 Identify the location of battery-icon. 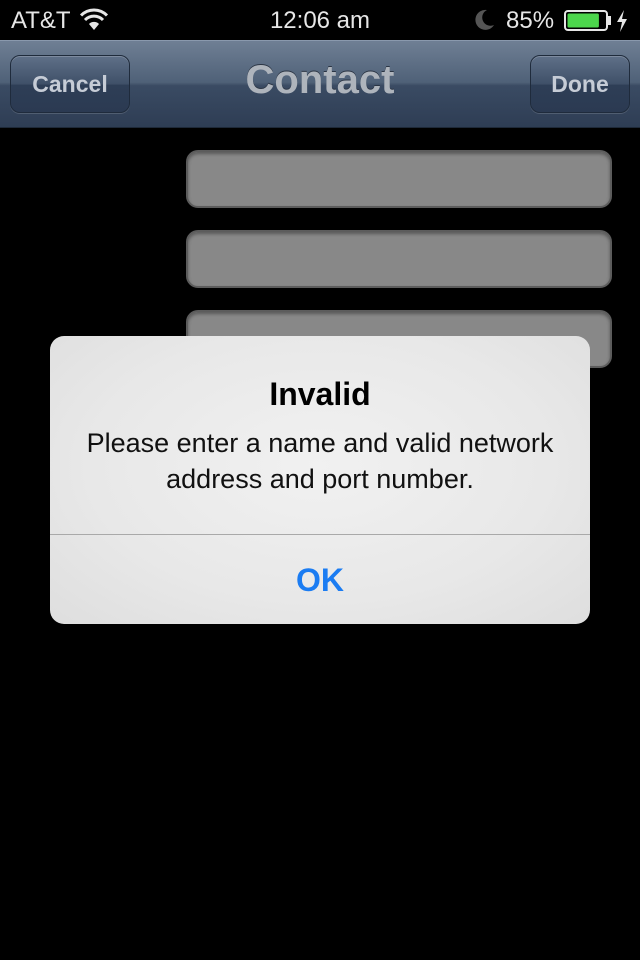
(587, 20).